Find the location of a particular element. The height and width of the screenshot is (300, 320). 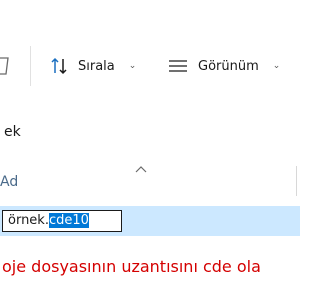

sort-icon is located at coordinates (59, 66).